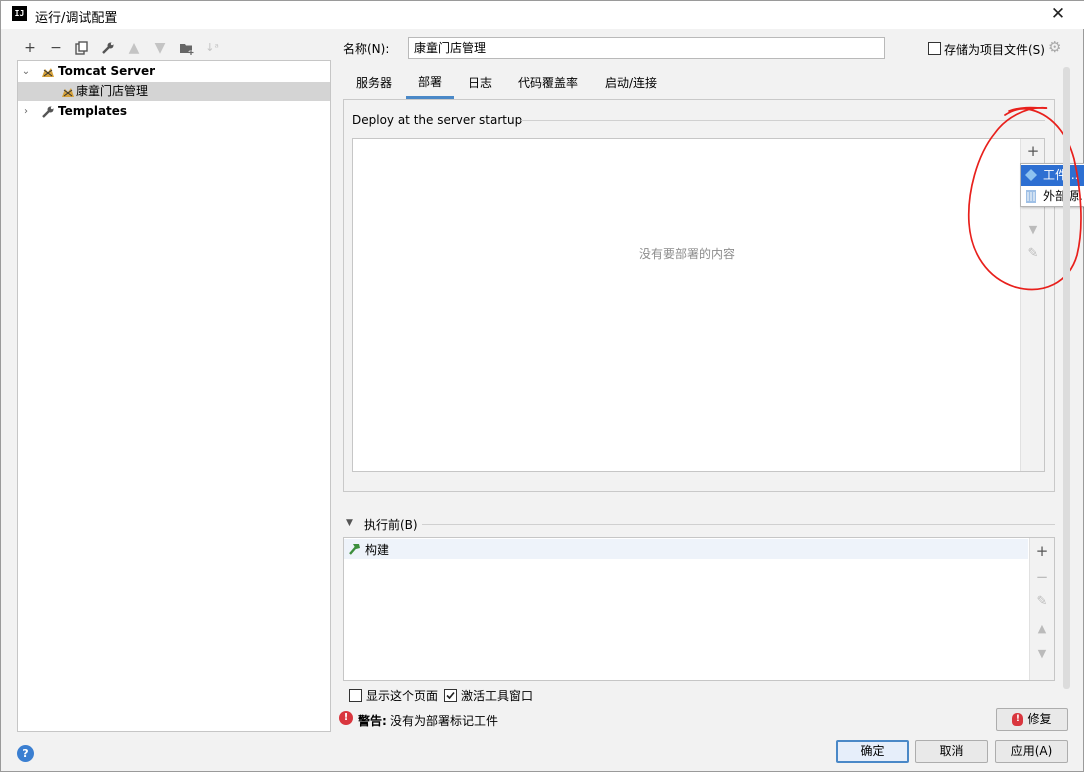 This screenshot has width=1084, height=772. What do you see at coordinates (30, 48) in the screenshot?
I see `plus-icon: +` at bounding box center [30, 48].